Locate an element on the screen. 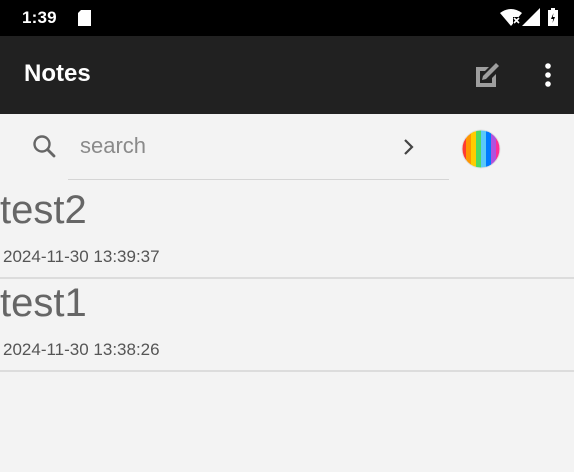  search-underline is located at coordinates (258, 179).